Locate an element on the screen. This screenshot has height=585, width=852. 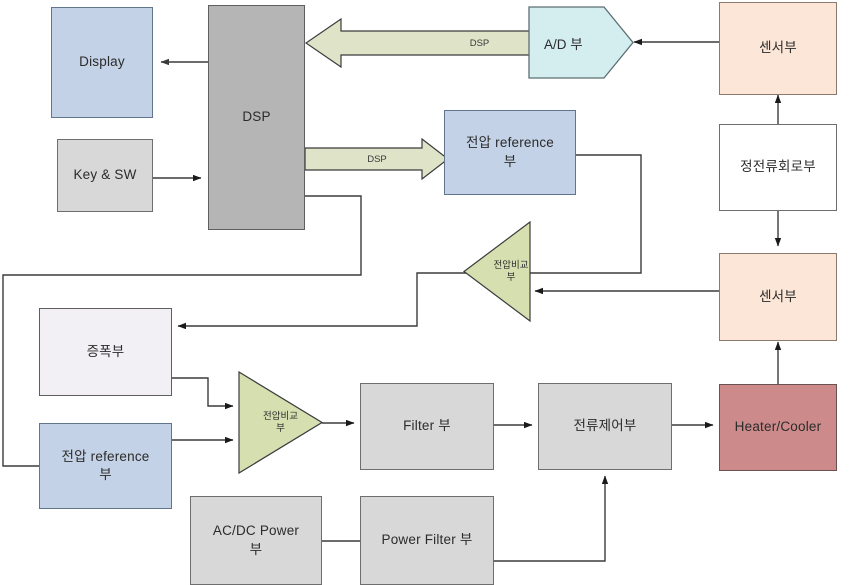
node-filter-label: Filter 부 is located at coordinates (427, 426).